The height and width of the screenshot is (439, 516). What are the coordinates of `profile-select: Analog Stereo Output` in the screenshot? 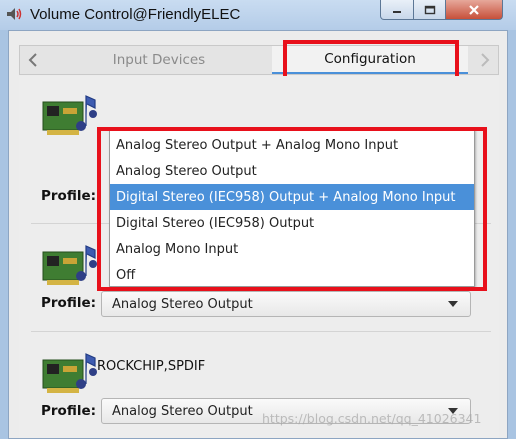 It's located at (286, 304).